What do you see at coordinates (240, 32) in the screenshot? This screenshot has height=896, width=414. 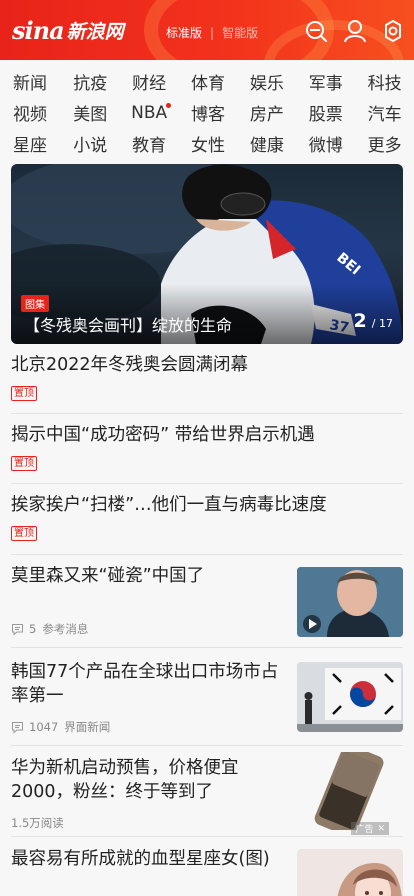 I see `version-smart-link: 智能版` at bounding box center [240, 32].